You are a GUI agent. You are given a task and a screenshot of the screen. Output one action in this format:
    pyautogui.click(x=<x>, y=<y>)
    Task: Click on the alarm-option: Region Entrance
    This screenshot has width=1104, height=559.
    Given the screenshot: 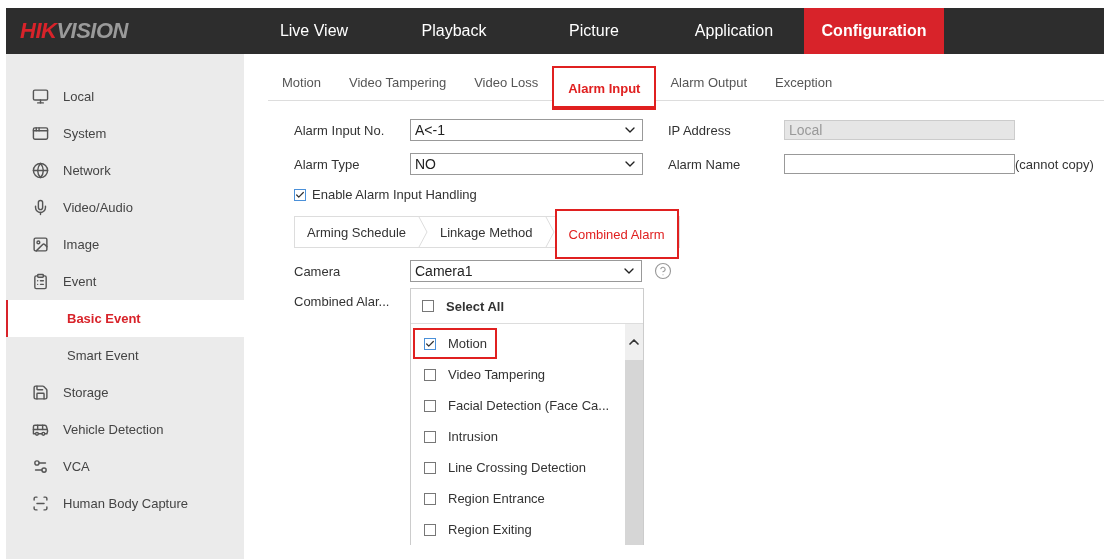 What is the action you would take?
    pyautogui.click(x=484, y=498)
    